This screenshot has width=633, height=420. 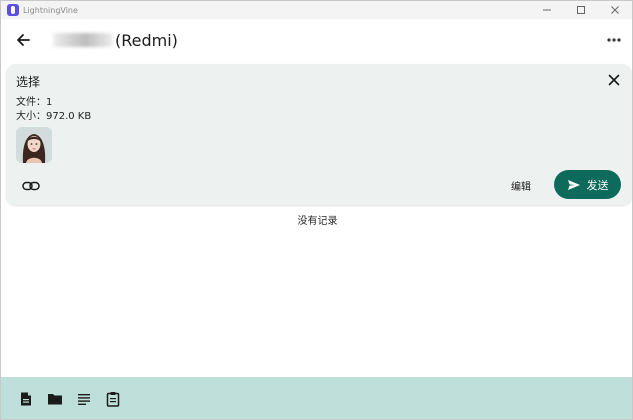 I want to click on clipboard-icon, so click(x=112, y=399).